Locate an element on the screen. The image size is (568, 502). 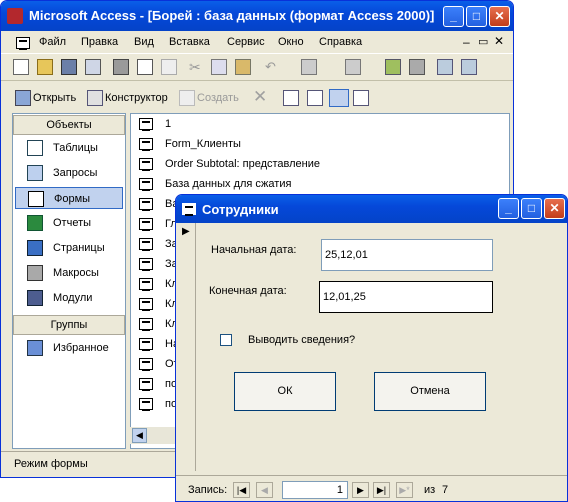
small-icons-icon is located at coordinates (315, 98).